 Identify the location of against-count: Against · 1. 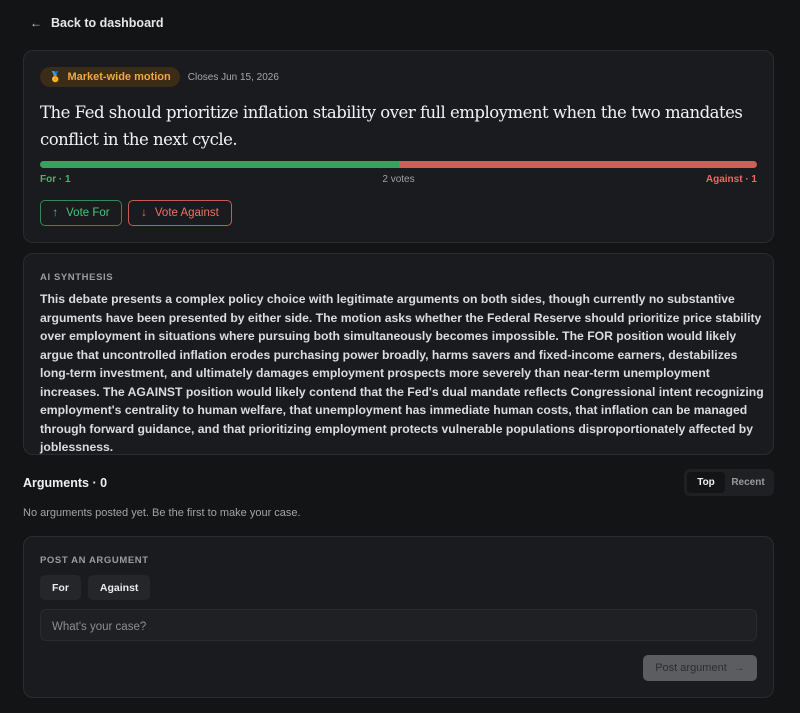
(731, 179).